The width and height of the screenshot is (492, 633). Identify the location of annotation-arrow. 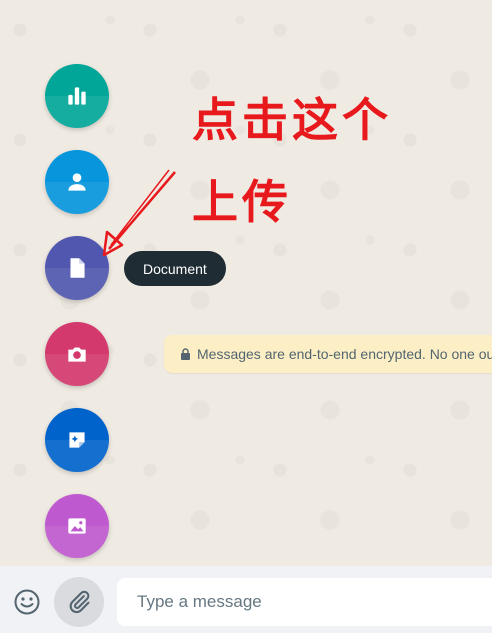
(139, 213).